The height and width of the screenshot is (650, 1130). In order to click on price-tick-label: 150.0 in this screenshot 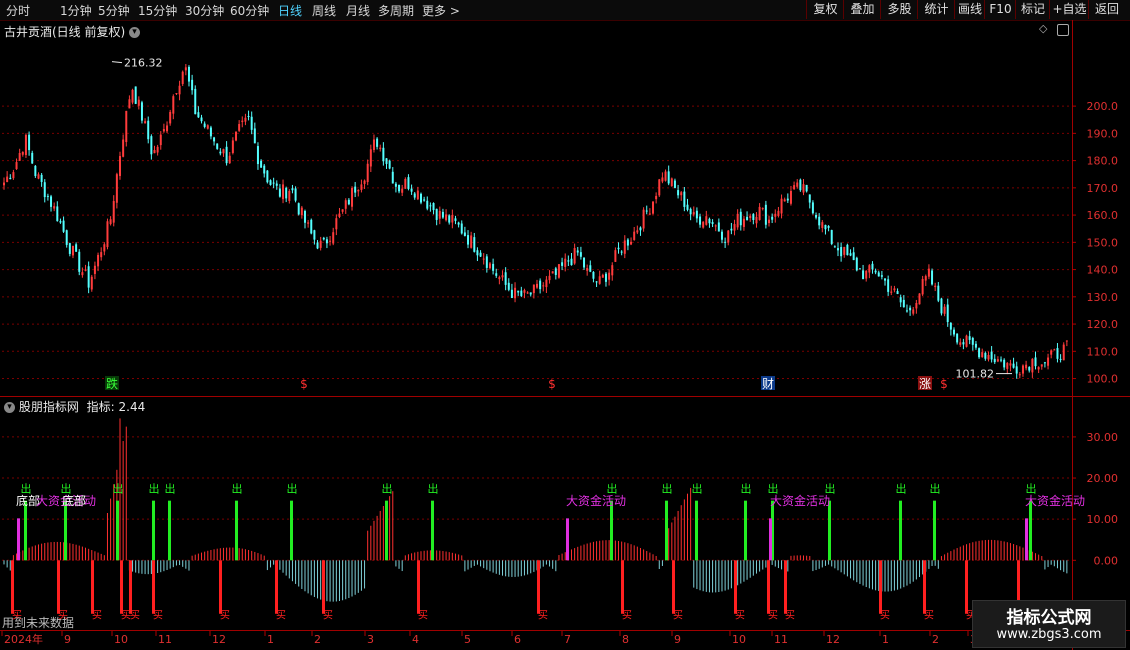, I will do `click(1103, 242)`.